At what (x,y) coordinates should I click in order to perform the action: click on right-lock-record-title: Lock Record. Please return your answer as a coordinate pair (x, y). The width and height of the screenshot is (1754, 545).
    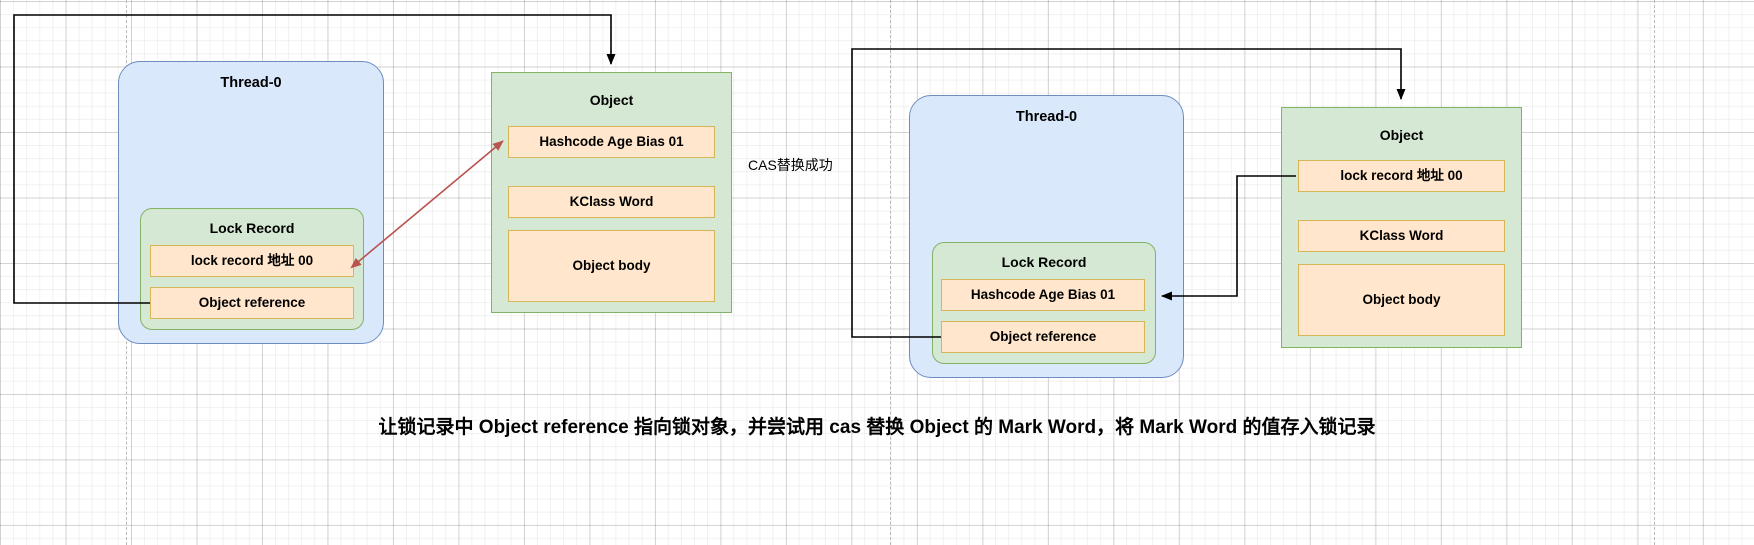
    Looking at the image, I should click on (1044, 262).